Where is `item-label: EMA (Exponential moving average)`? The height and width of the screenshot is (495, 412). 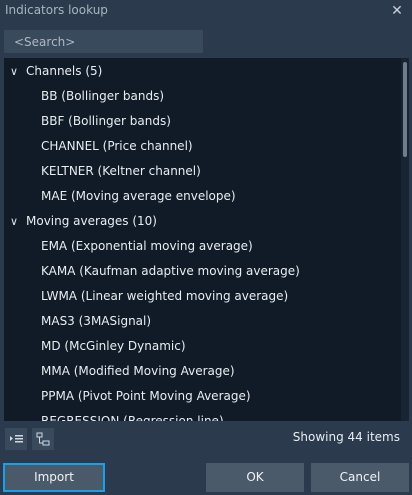
item-label: EMA (Exponential moving average) is located at coordinates (147, 246).